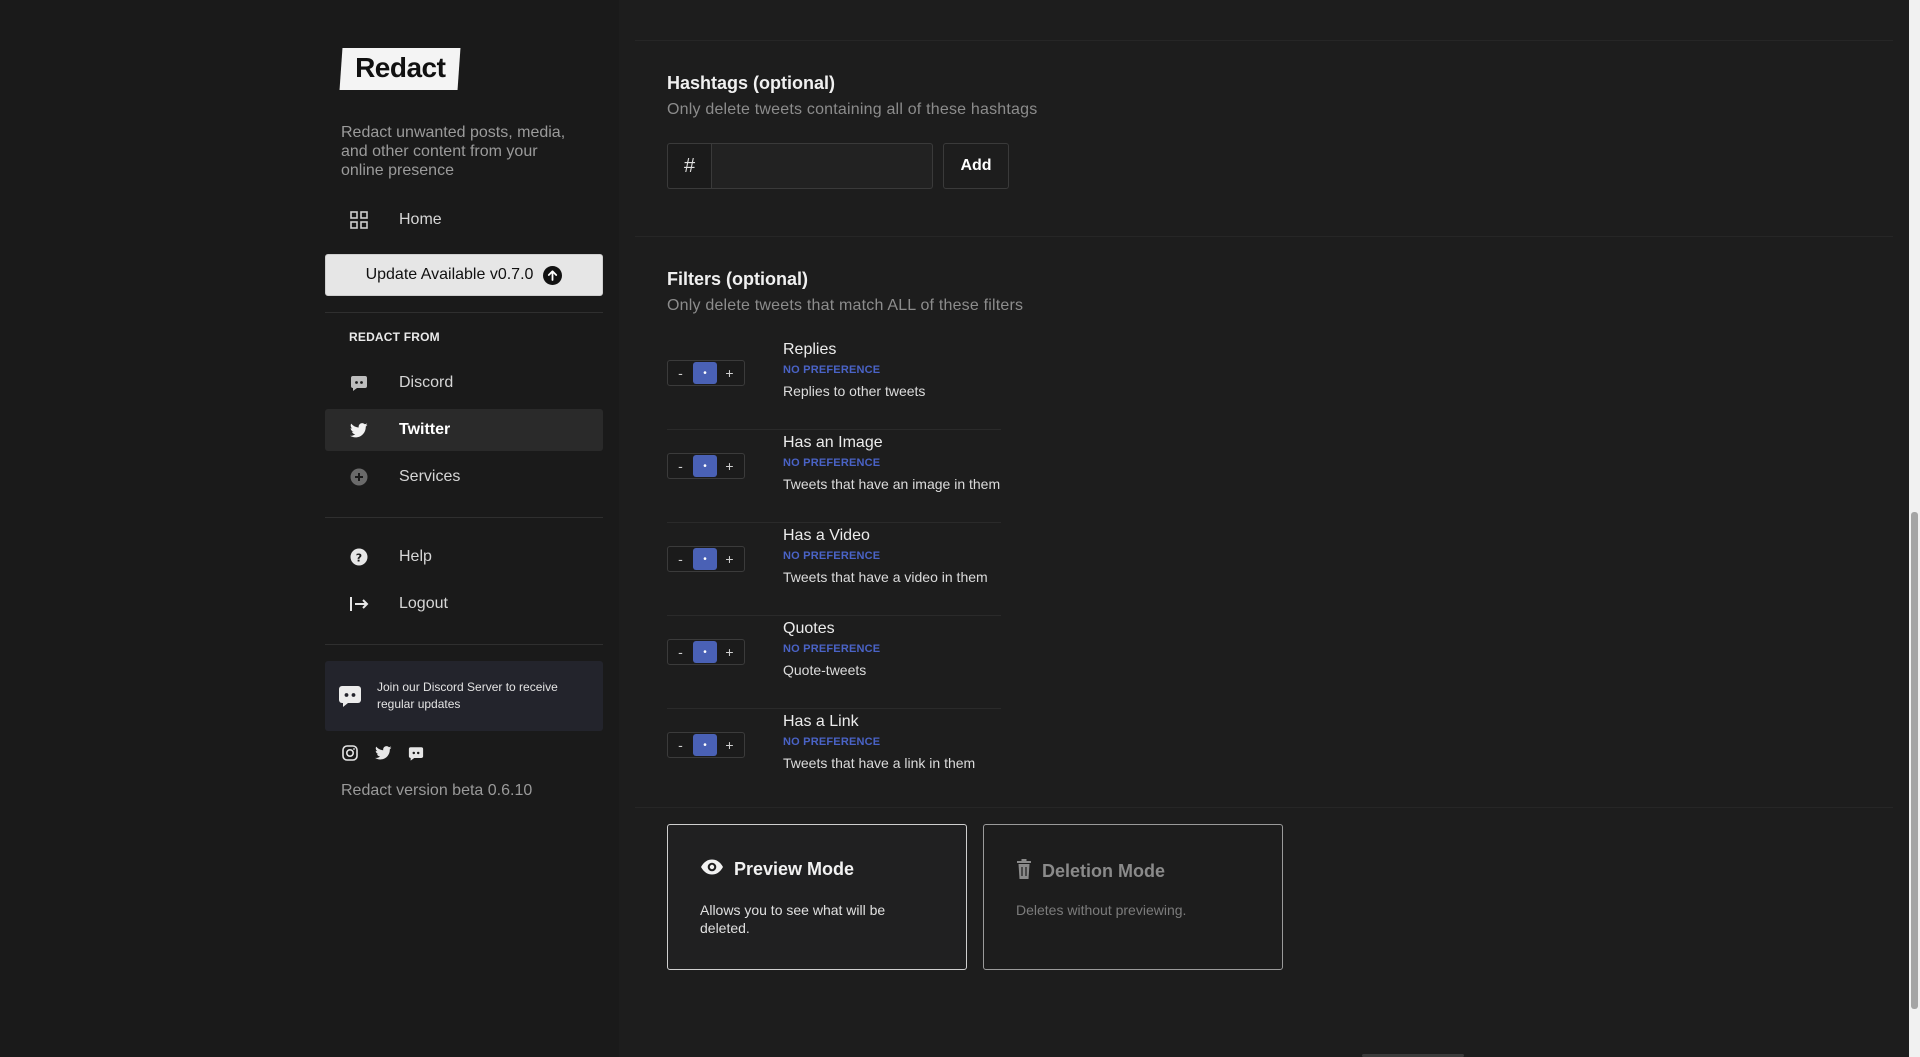 The image size is (1920, 1057). I want to click on nav-item-logout: Logout, so click(464, 604).